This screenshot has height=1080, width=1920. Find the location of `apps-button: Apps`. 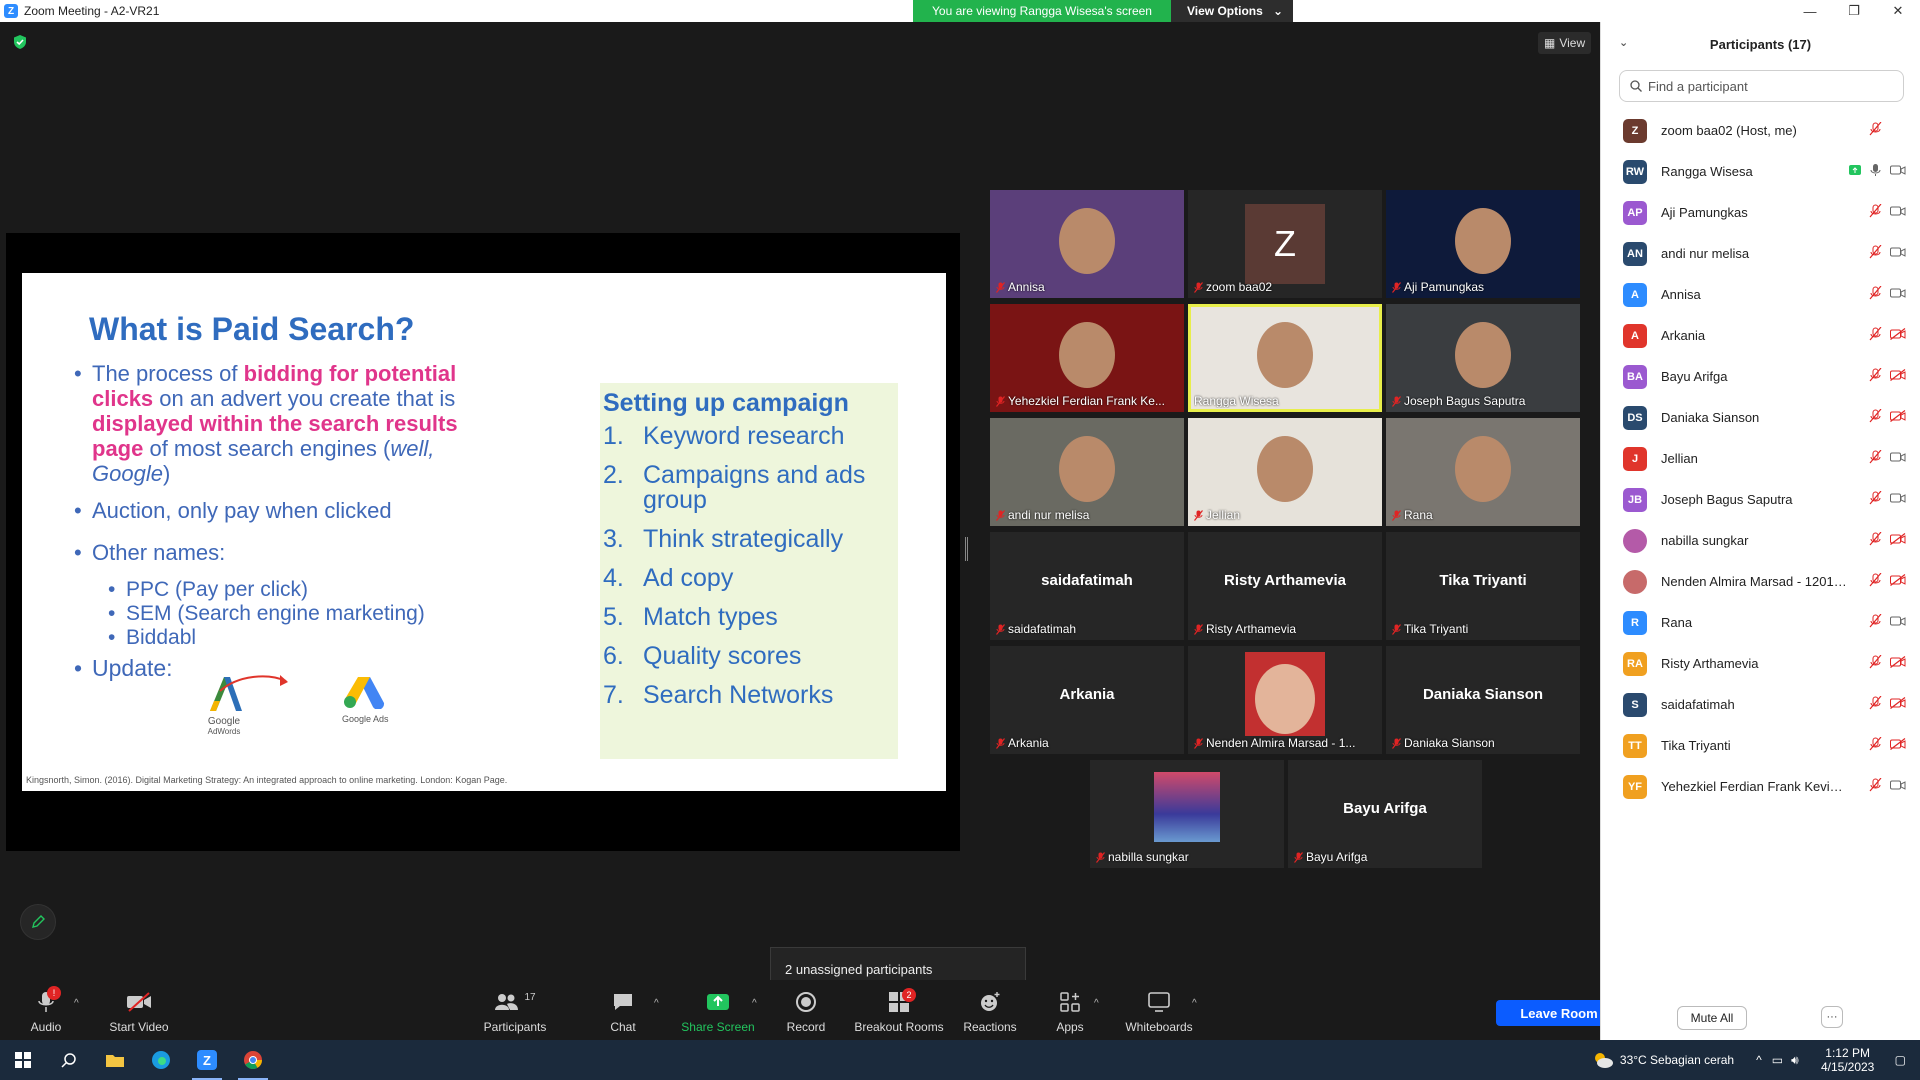

apps-button: Apps is located at coordinates (1070, 1010).